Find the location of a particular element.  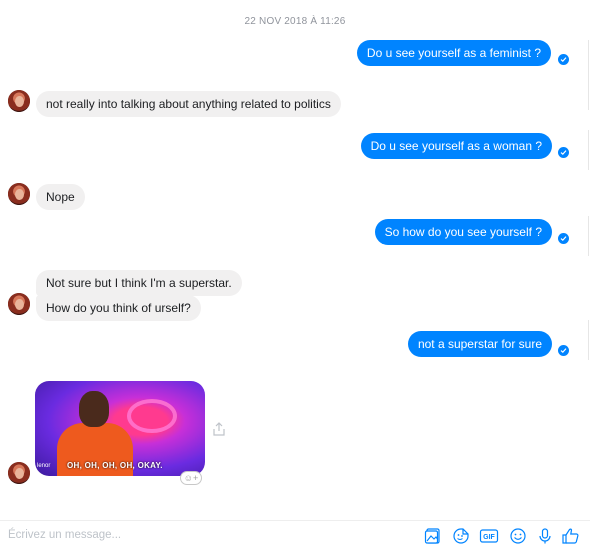

message-outgoing: not a superstar for sure is located at coordinates (479, 344).